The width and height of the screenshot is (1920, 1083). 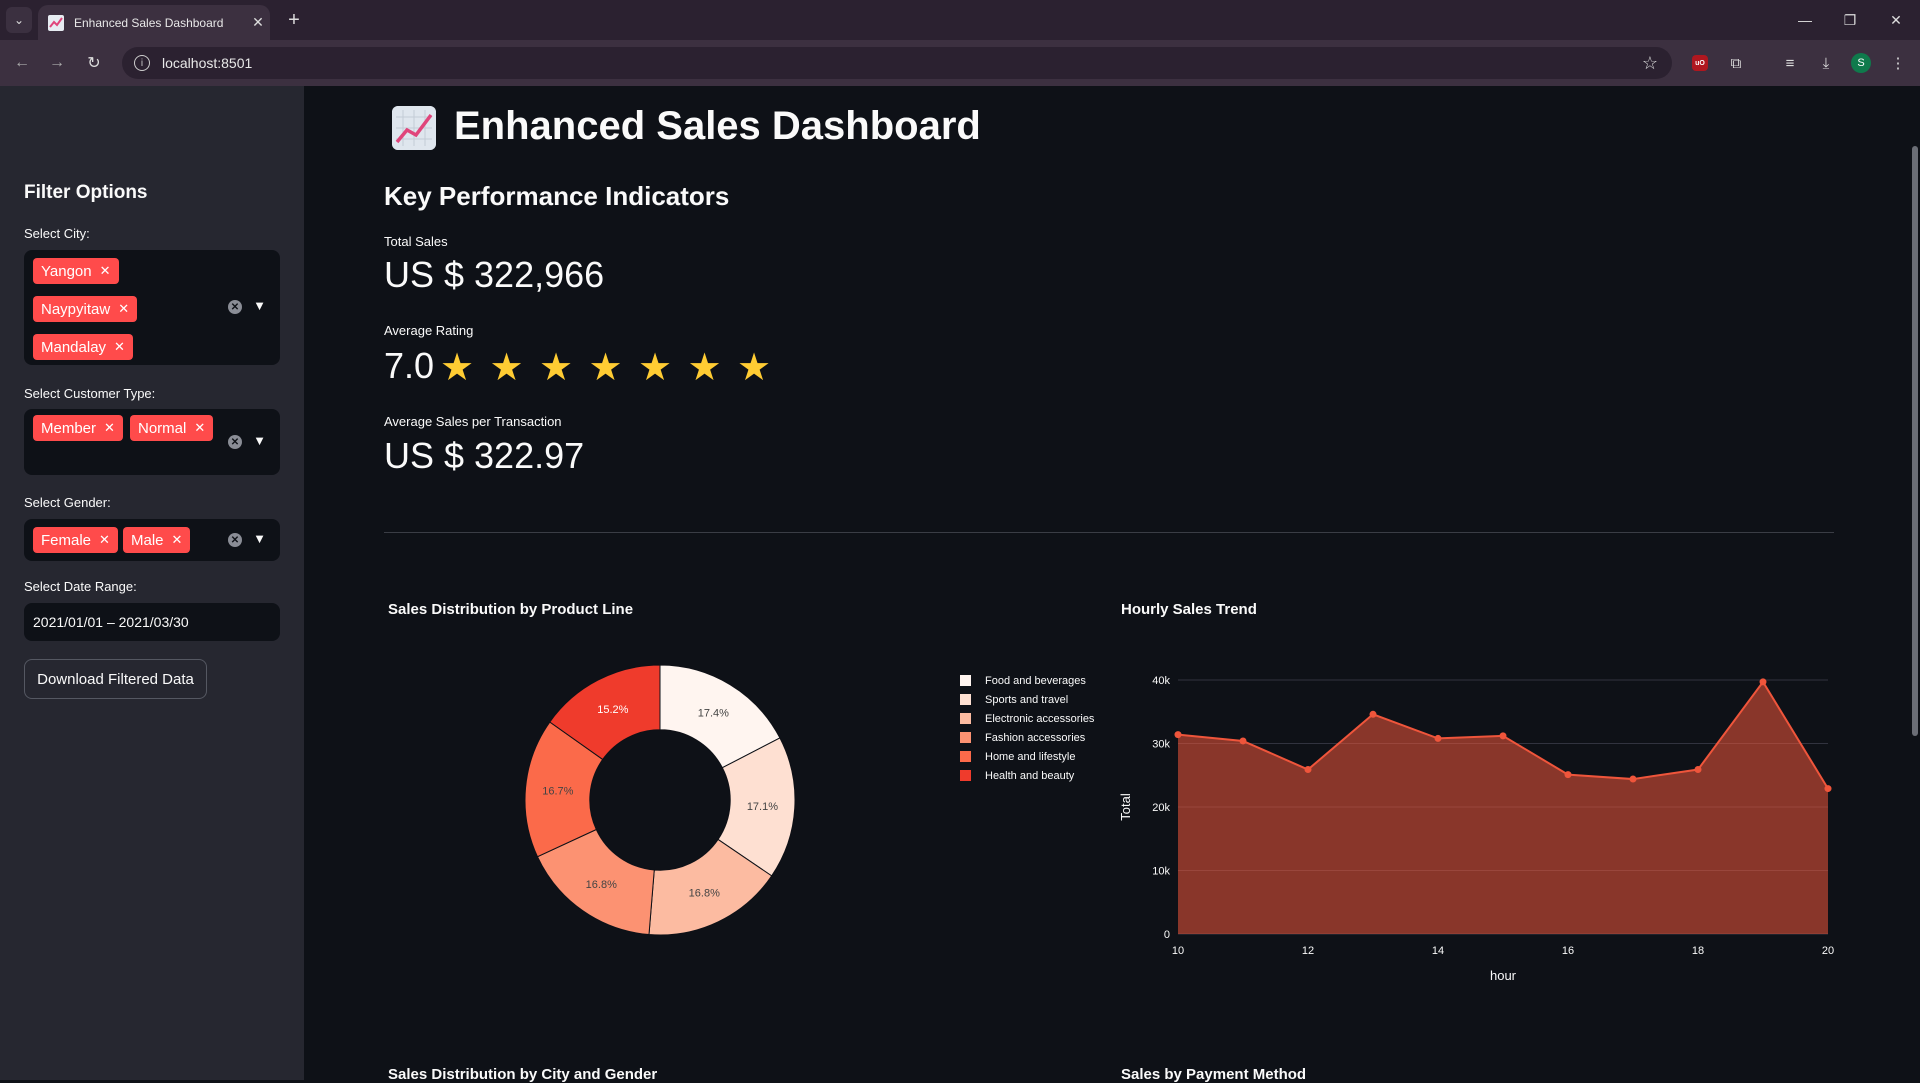 What do you see at coordinates (142, 63) in the screenshot?
I see `site-info-icon: i` at bounding box center [142, 63].